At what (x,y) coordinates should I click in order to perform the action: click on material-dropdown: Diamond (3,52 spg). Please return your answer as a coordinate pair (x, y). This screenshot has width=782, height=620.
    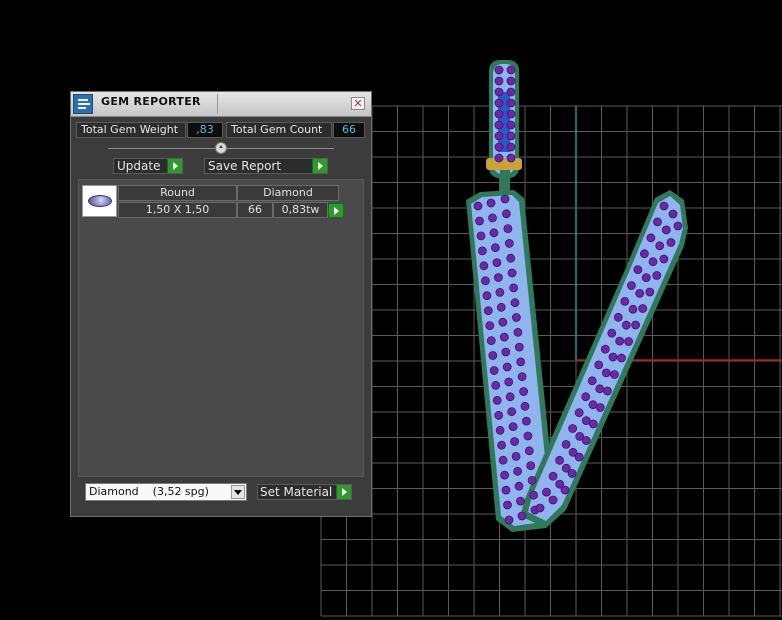
    Looking at the image, I should click on (166, 492).